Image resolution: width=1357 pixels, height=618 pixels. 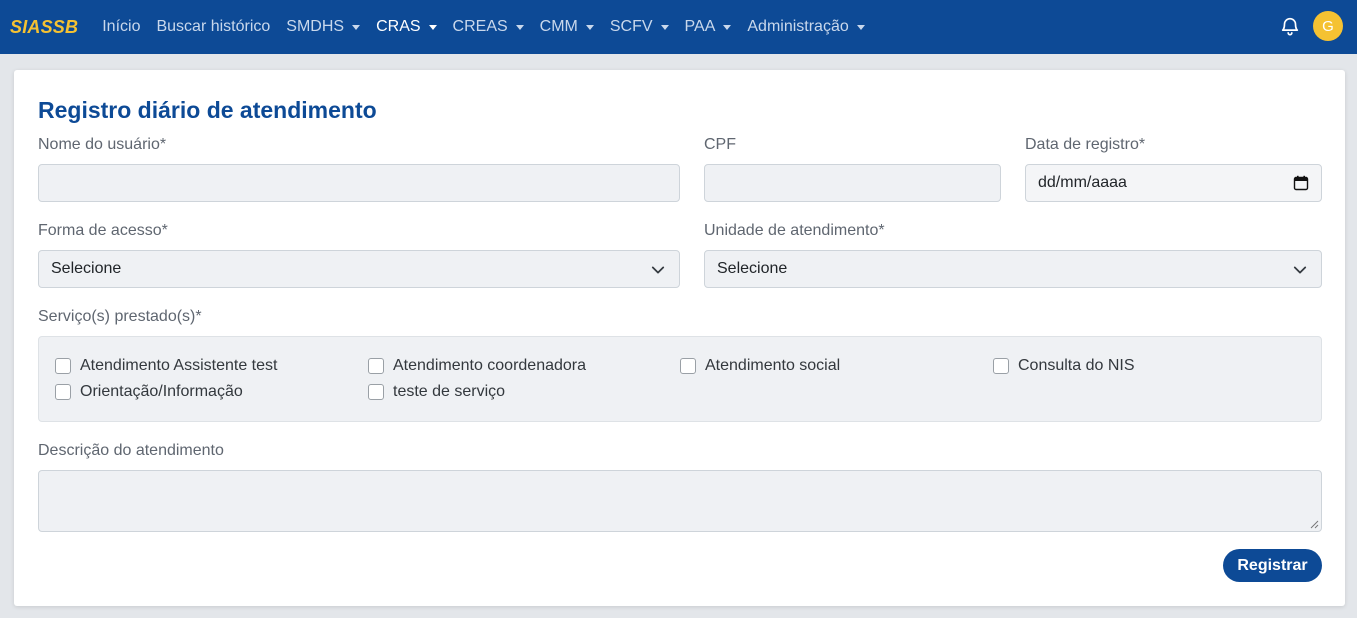 I want to click on nome-input, so click(x=359, y=183).